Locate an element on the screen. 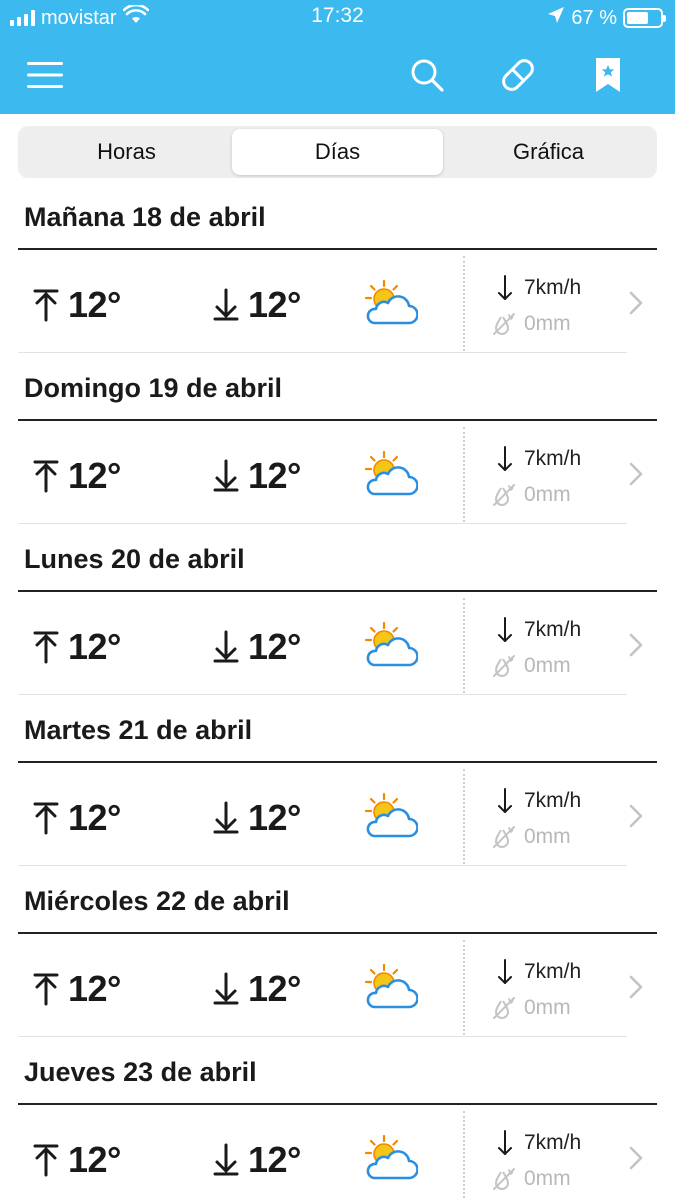 The height and width of the screenshot is (1200, 675). day-title: Lunes 20 de abril is located at coordinates (134, 559).